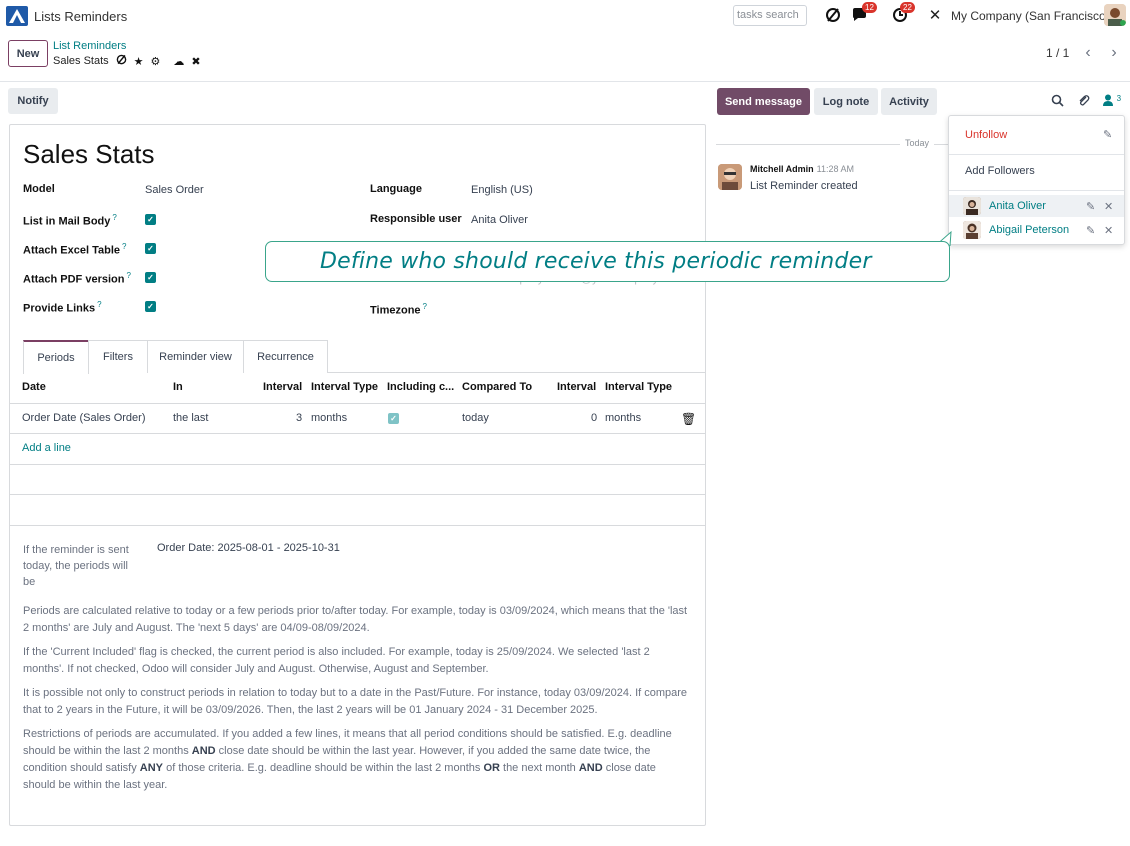  Describe the element at coordinates (1057, 102) in the screenshot. I see `search-icon` at that location.